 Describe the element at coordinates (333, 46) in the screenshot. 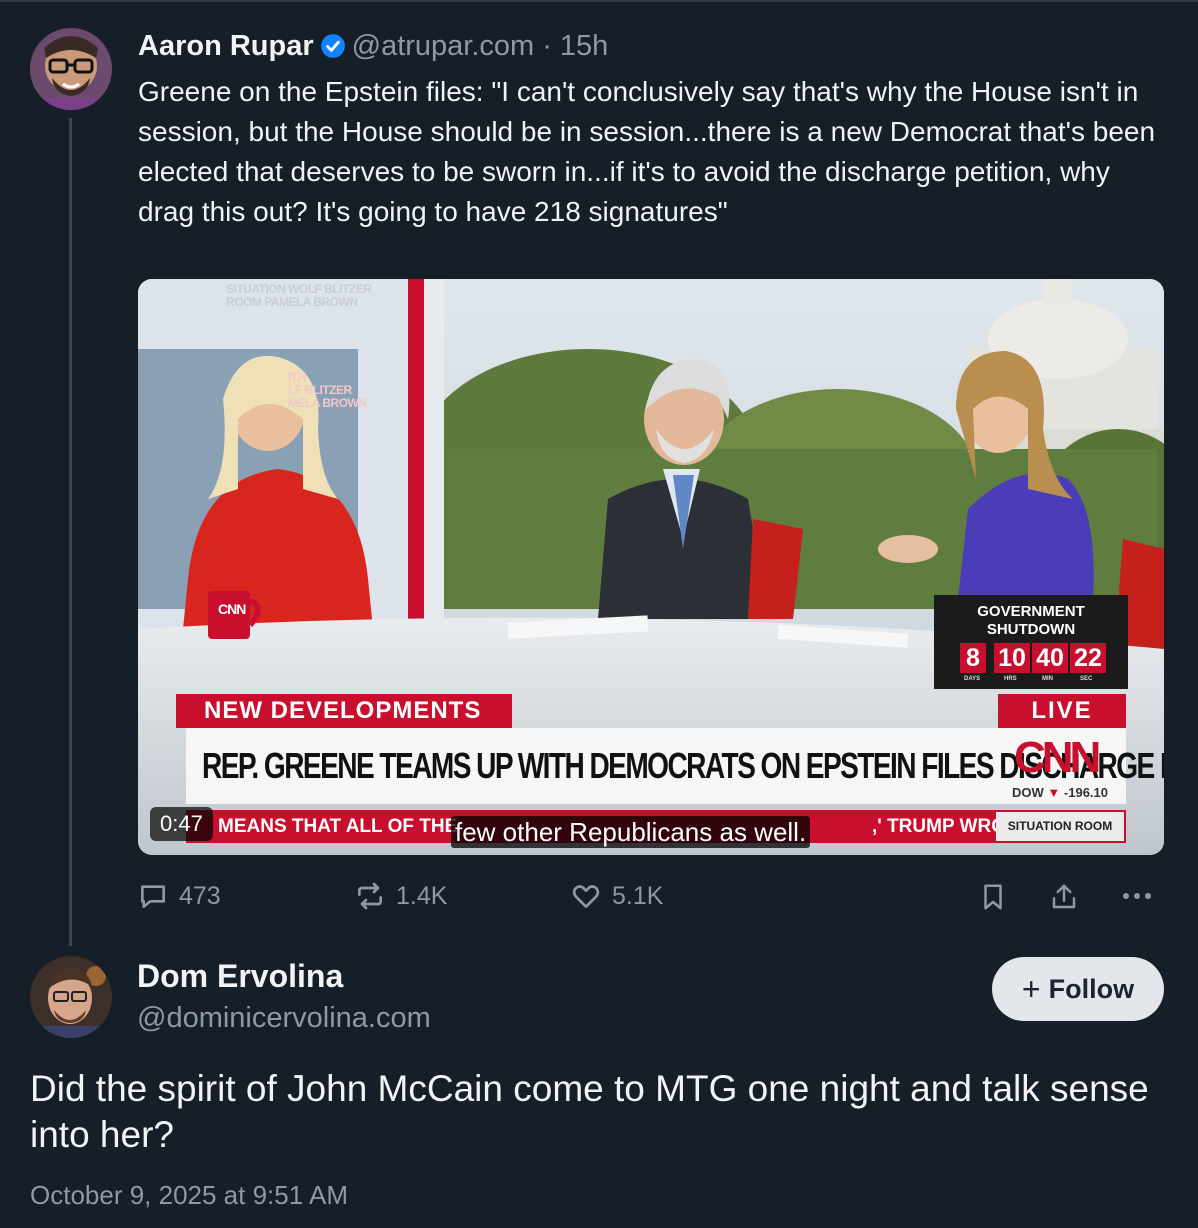

I see `verified-badge-icon` at that location.